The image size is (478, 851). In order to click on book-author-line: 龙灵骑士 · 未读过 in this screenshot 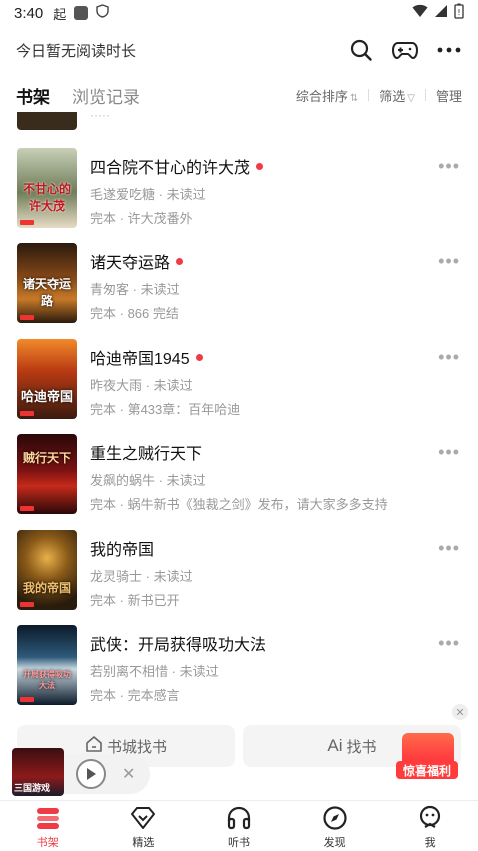, I will do `click(141, 576)`.